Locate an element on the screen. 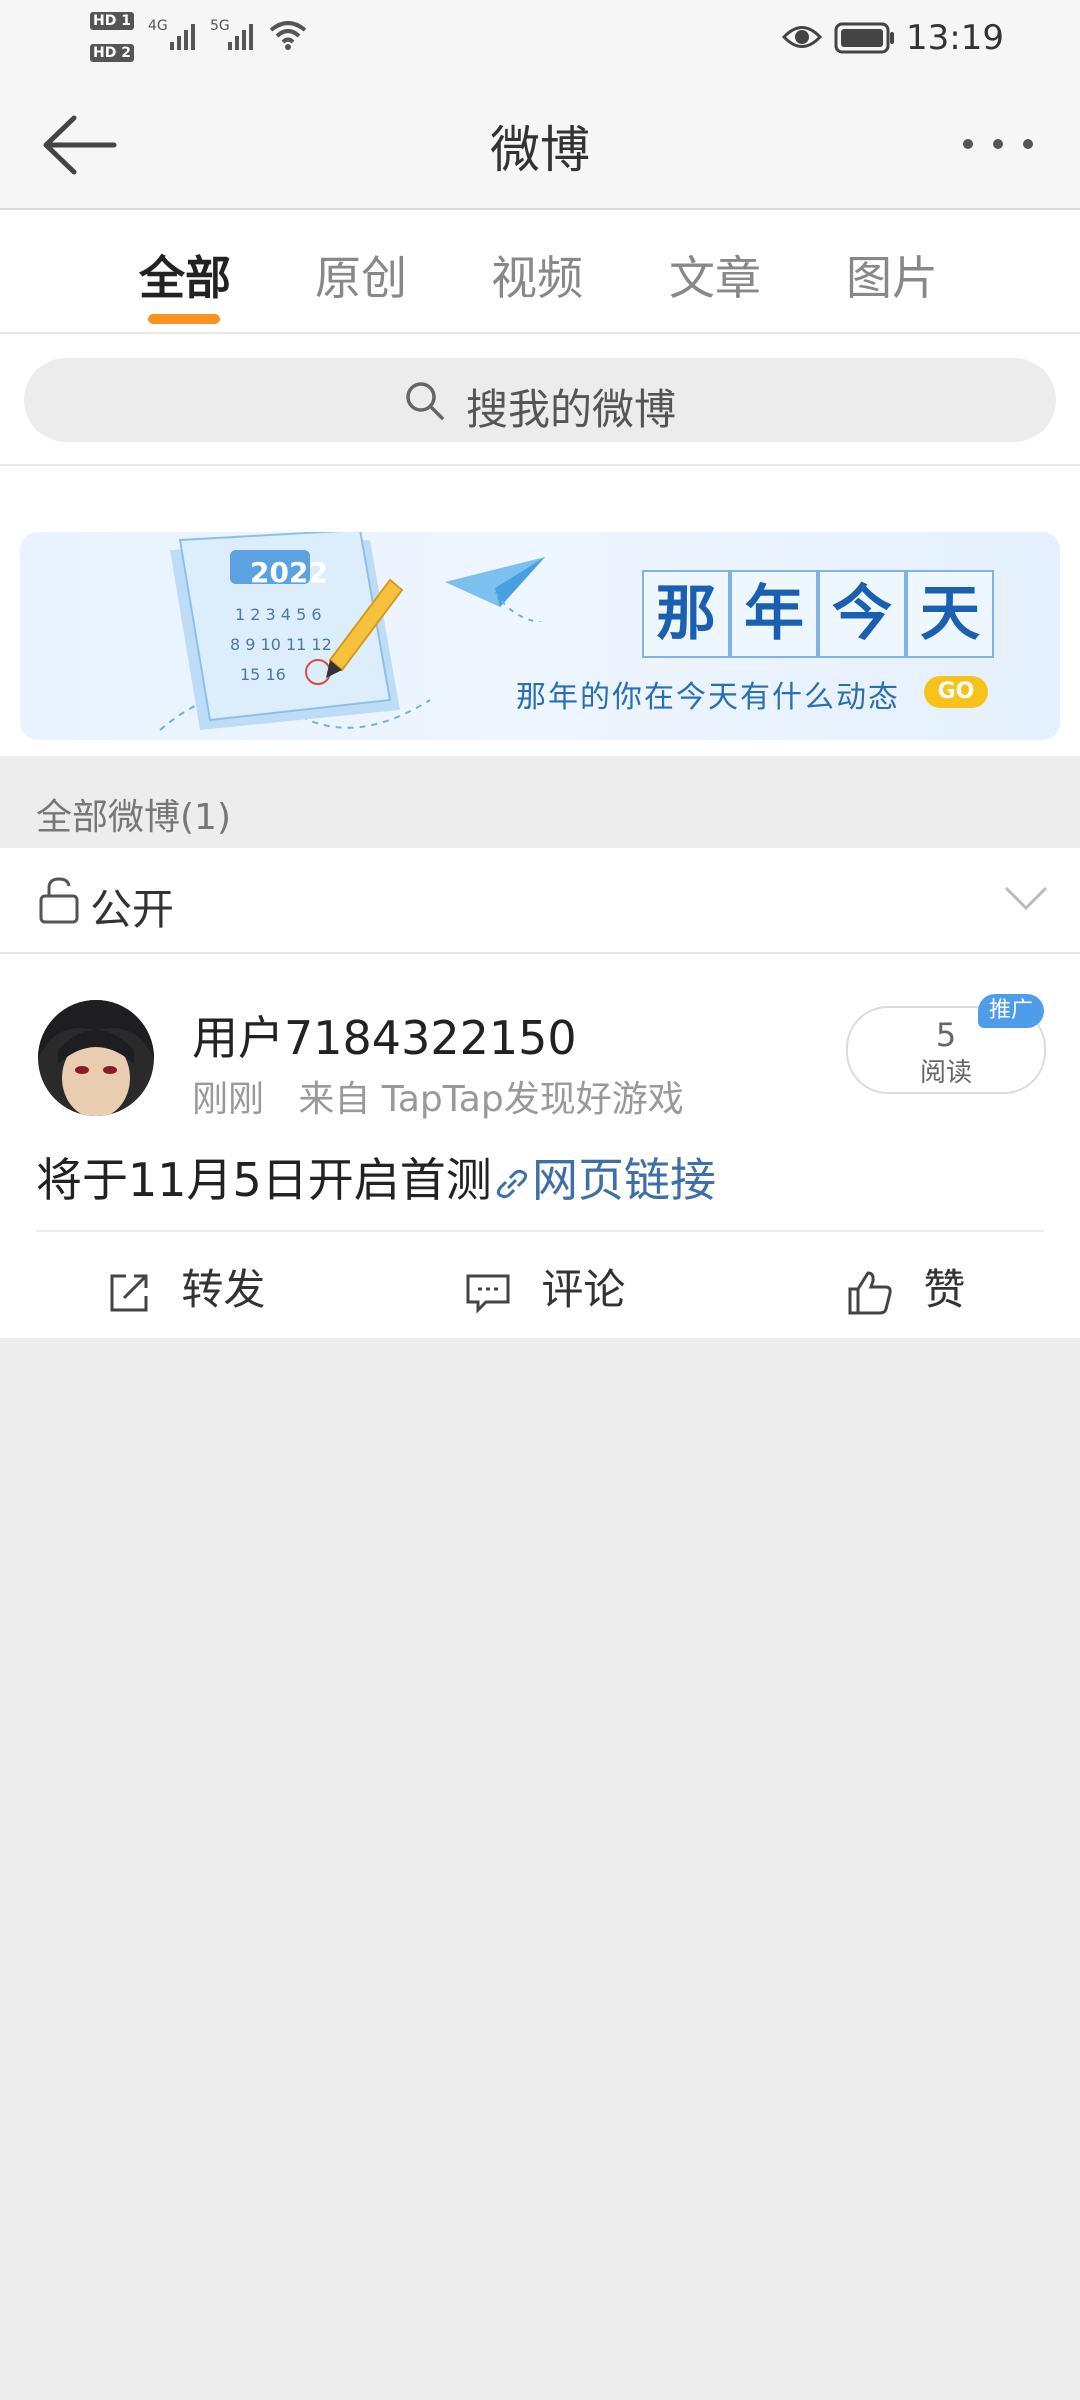 This screenshot has height=2400, width=1080. tab-picture: 图片 is located at coordinates (892, 275).